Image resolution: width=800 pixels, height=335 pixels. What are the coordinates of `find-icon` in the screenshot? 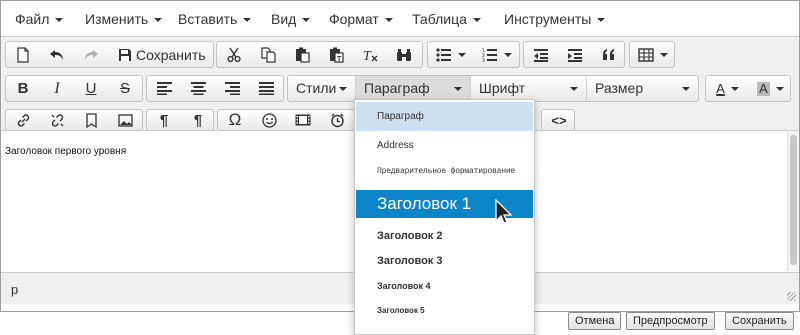 It's located at (404, 54).